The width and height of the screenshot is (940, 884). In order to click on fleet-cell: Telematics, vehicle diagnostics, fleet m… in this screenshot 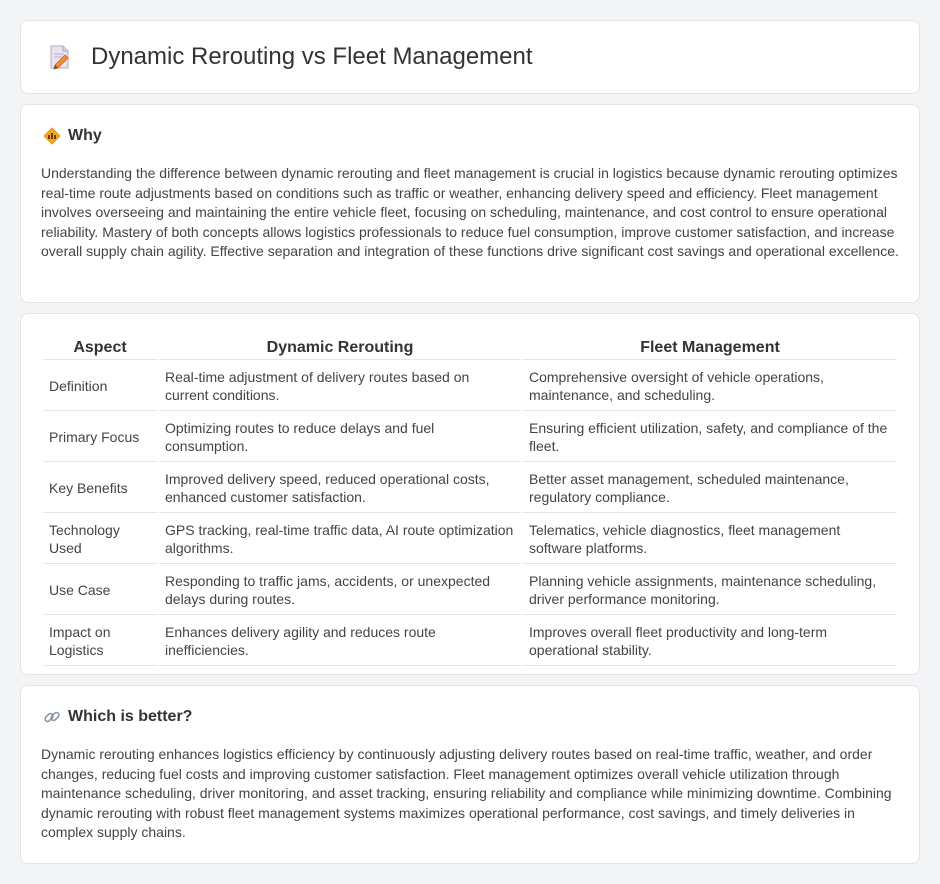, I will do `click(710, 539)`.